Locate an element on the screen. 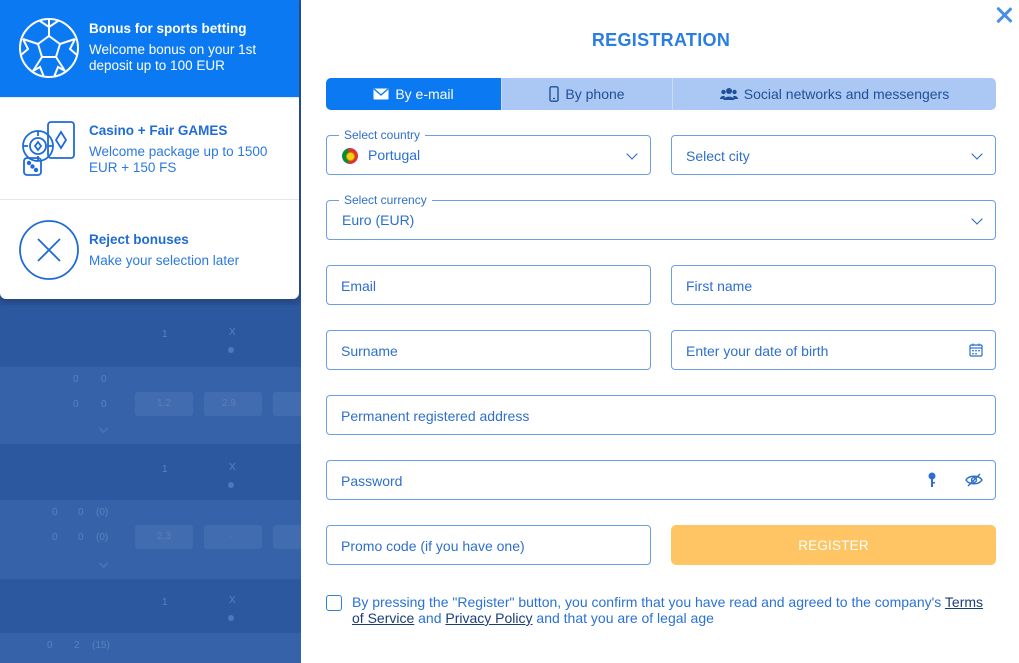  email-field: Email is located at coordinates (488, 285).